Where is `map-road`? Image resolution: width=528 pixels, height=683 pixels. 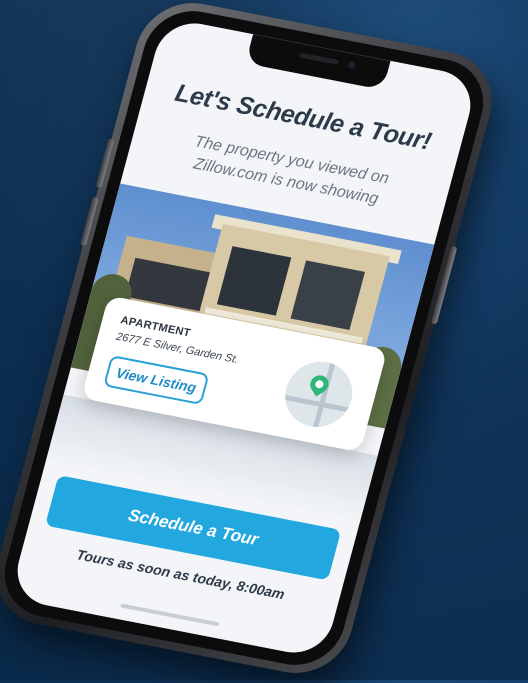 map-road is located at coordinates (316, 403).